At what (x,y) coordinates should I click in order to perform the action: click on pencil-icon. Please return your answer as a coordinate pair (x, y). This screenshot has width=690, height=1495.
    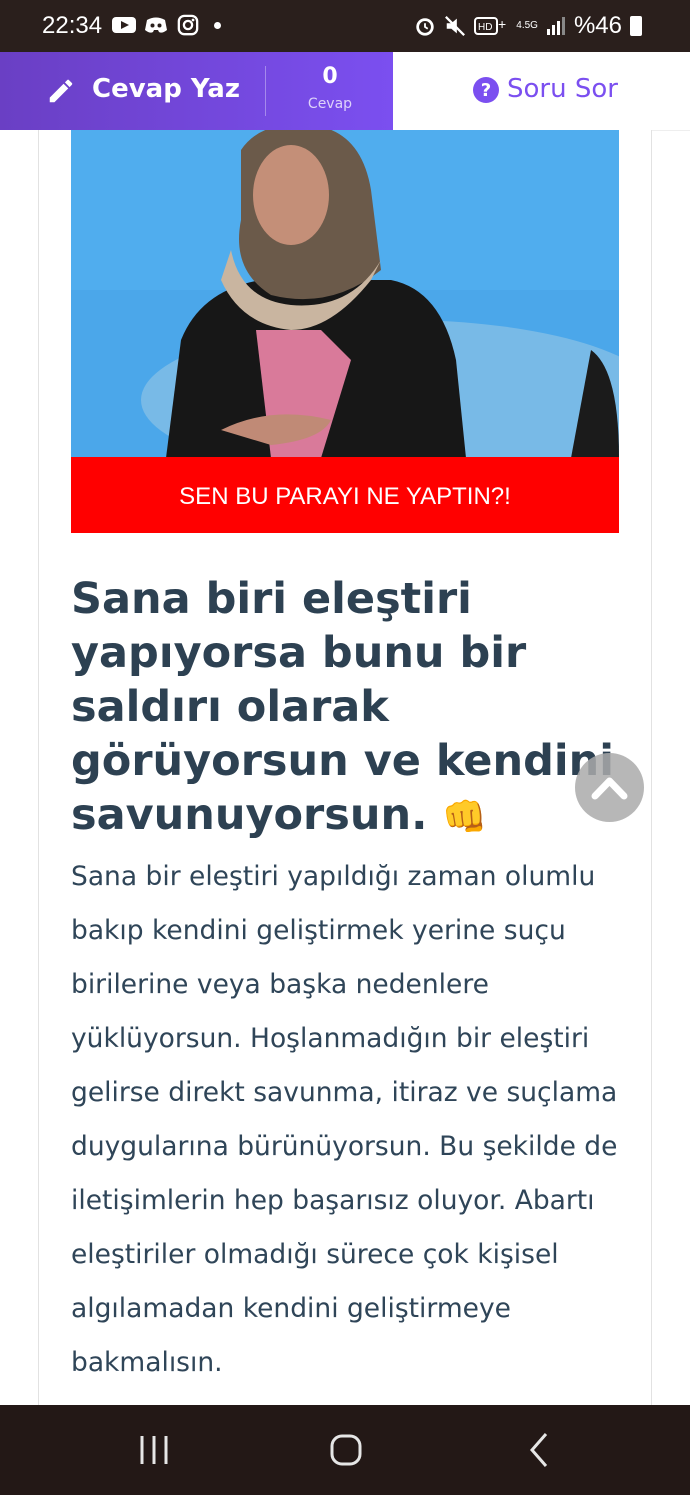
    Looking at the image, I should click on (61, 91).